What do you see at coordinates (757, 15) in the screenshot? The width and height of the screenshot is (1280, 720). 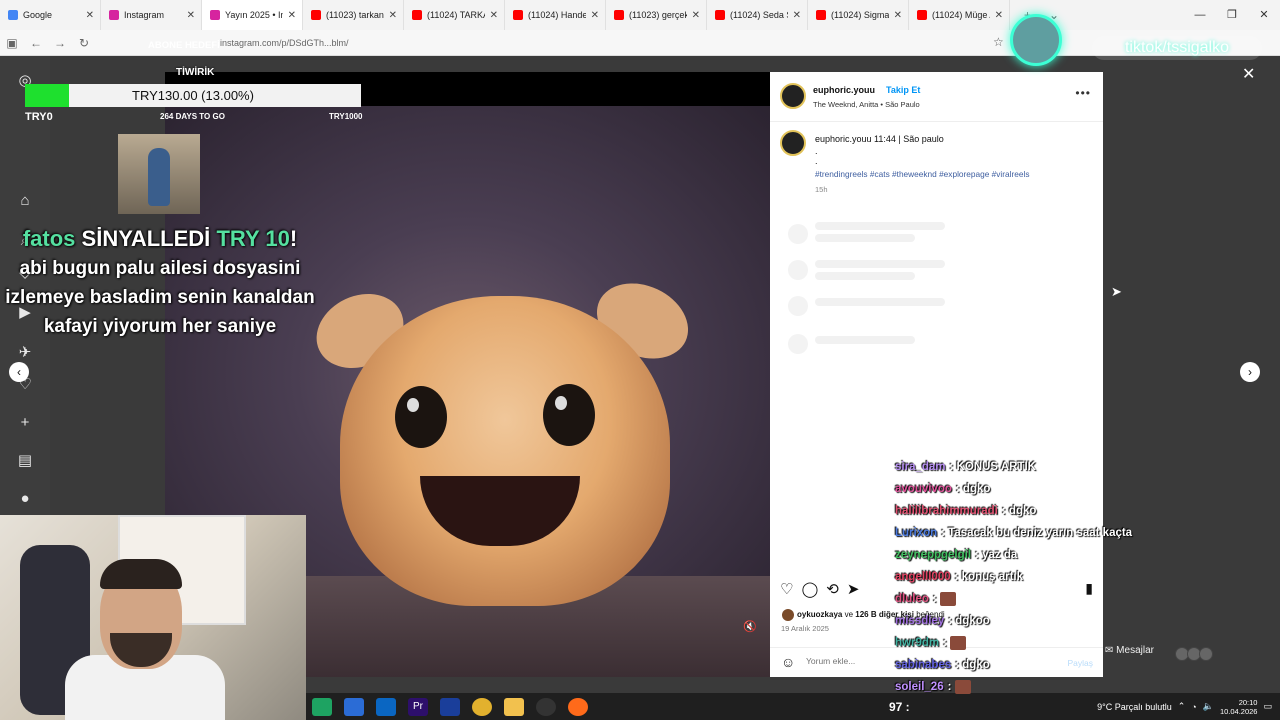 I see `browser-tab: (11024) Seda Say ✕` at bounding box center [757, 15].